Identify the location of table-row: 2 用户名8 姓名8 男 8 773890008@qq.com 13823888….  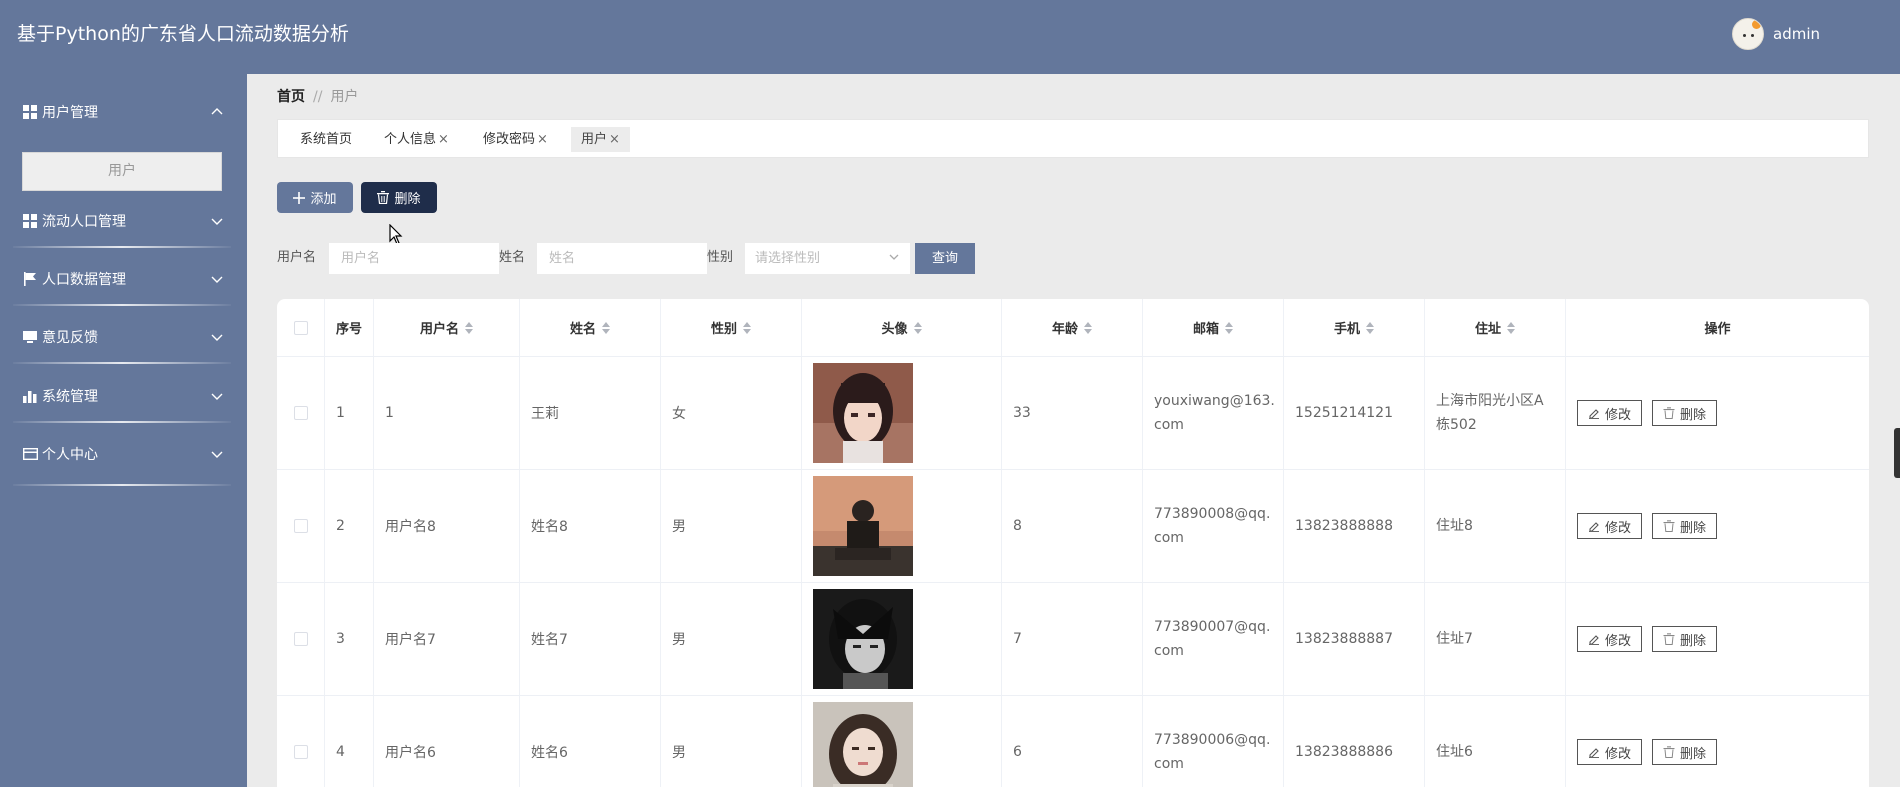
(1073, 526).